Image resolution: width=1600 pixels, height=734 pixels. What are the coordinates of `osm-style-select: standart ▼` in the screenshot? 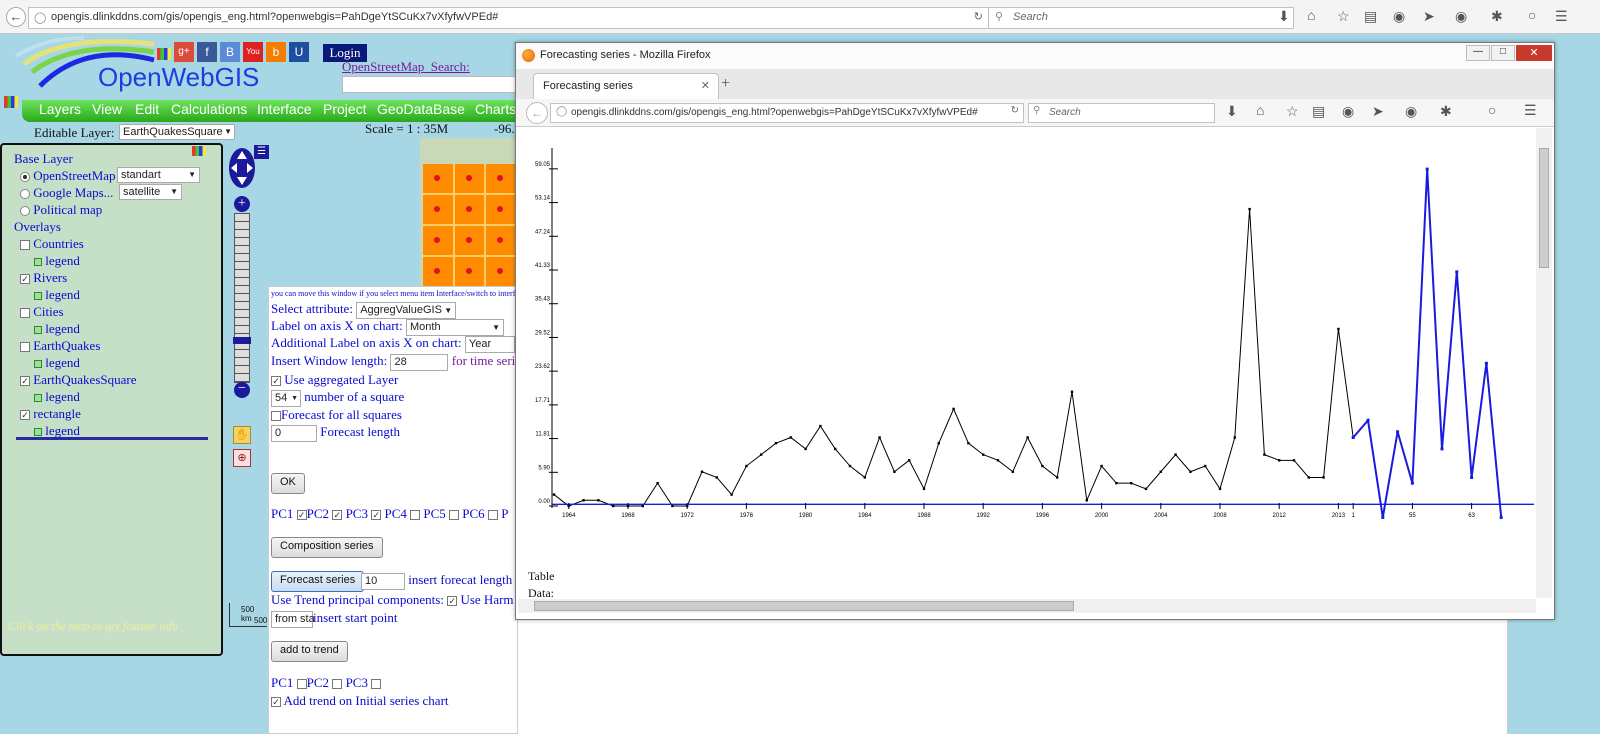 It's located at (158, 175).